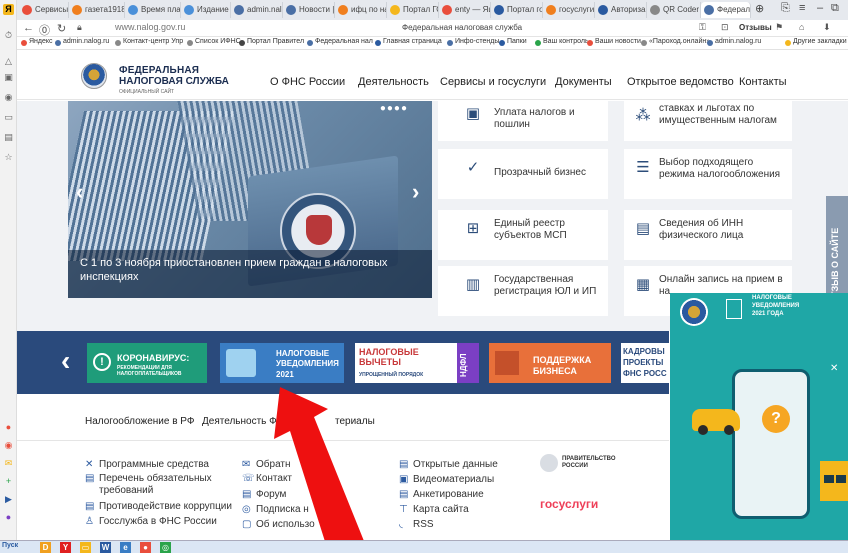  What do you see at coordinates (708, 235) in the screenshot?
I see `service-card-inn: ▤ Сведения об ИНН физического лица` at bounding box center [708, 235].